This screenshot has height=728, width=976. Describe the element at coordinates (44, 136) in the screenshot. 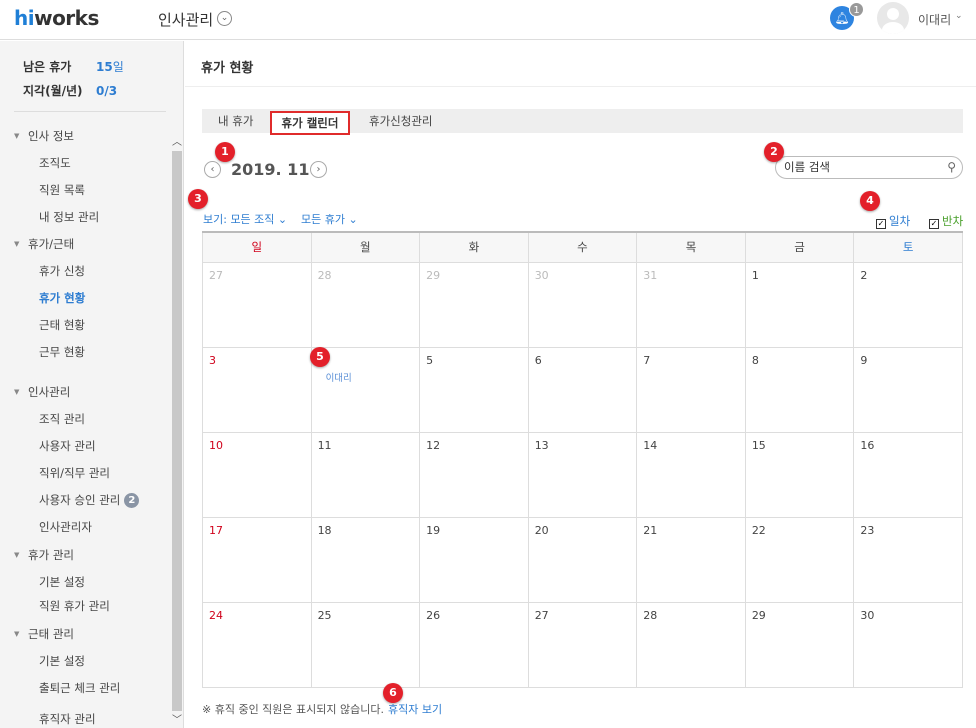

I see `sidebar-group: ▼ 인사 정보` at that location.